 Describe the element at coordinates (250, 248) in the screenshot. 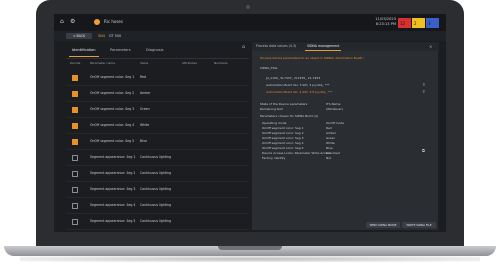

I see `laptop-notch` at that location.